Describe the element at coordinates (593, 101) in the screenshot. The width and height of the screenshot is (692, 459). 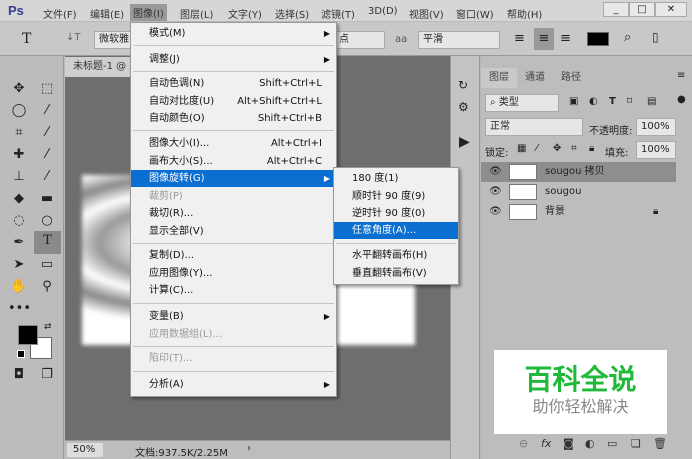
I see `adjustment-filter-icon: ◐` at that location.